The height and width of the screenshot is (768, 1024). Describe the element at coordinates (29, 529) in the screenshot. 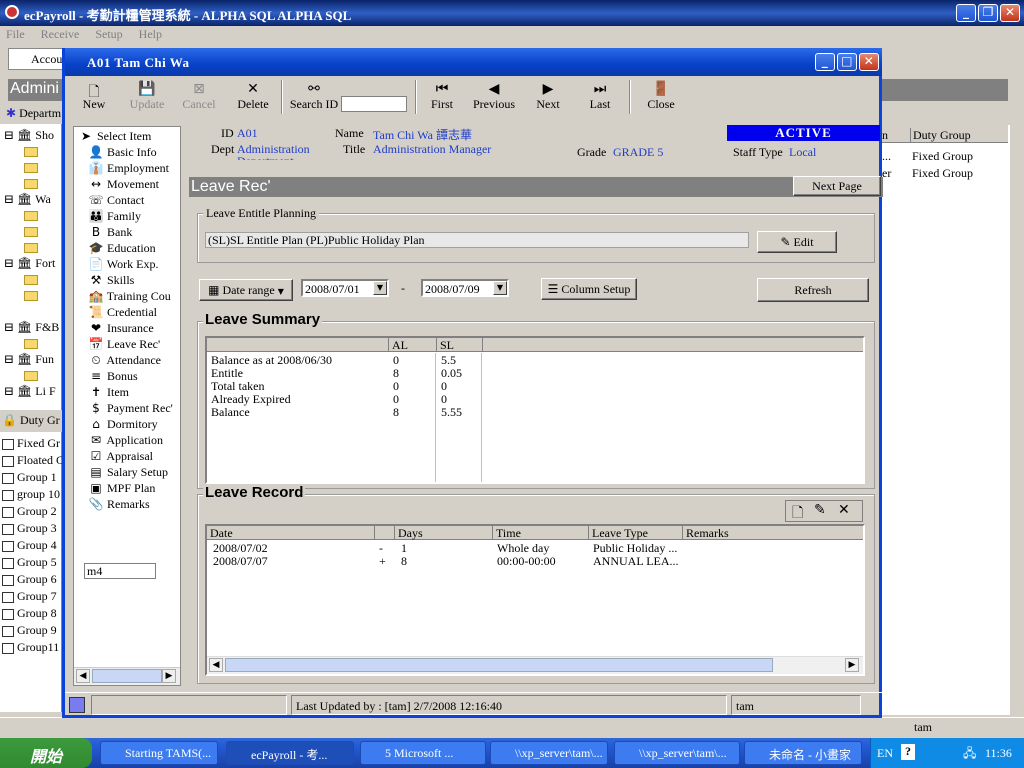

I see `group-item: Group 3` at that location.